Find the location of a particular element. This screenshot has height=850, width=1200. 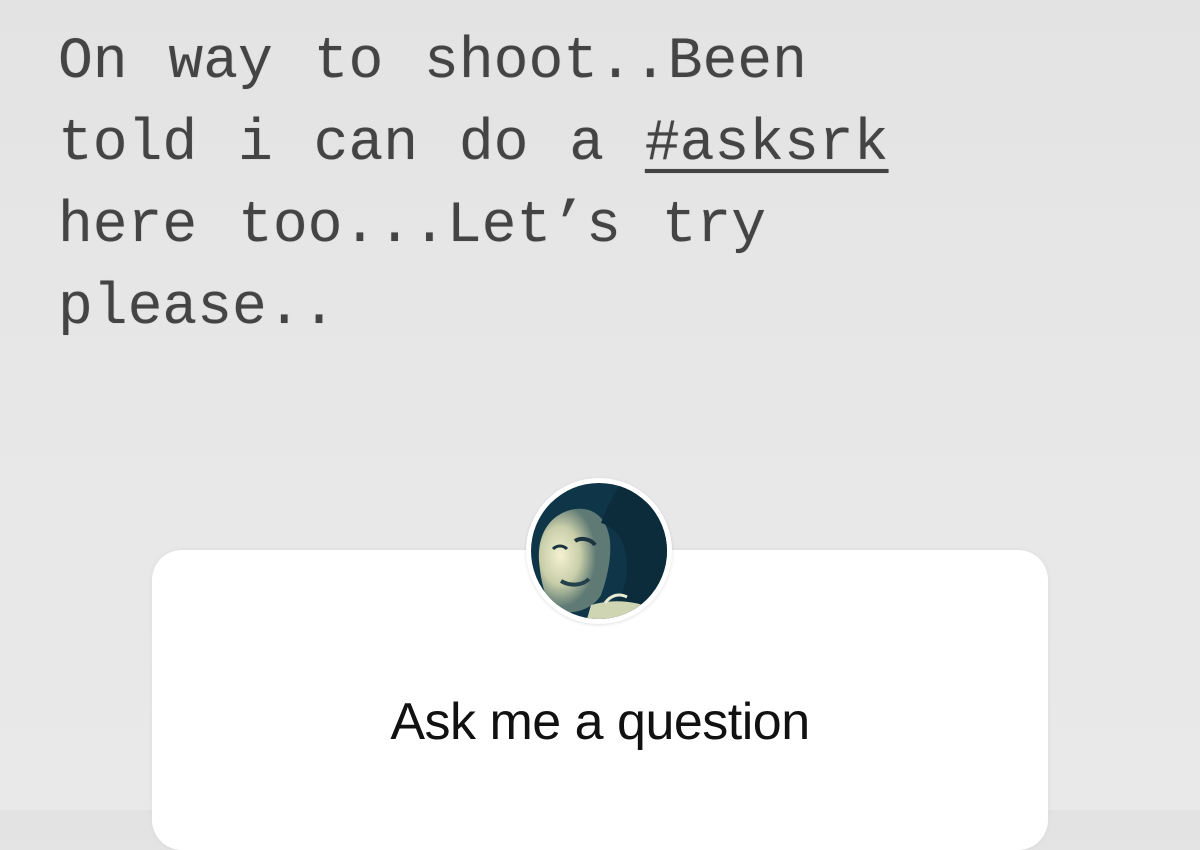

caption-line-4: please.. is located at coordinates (197, 308).